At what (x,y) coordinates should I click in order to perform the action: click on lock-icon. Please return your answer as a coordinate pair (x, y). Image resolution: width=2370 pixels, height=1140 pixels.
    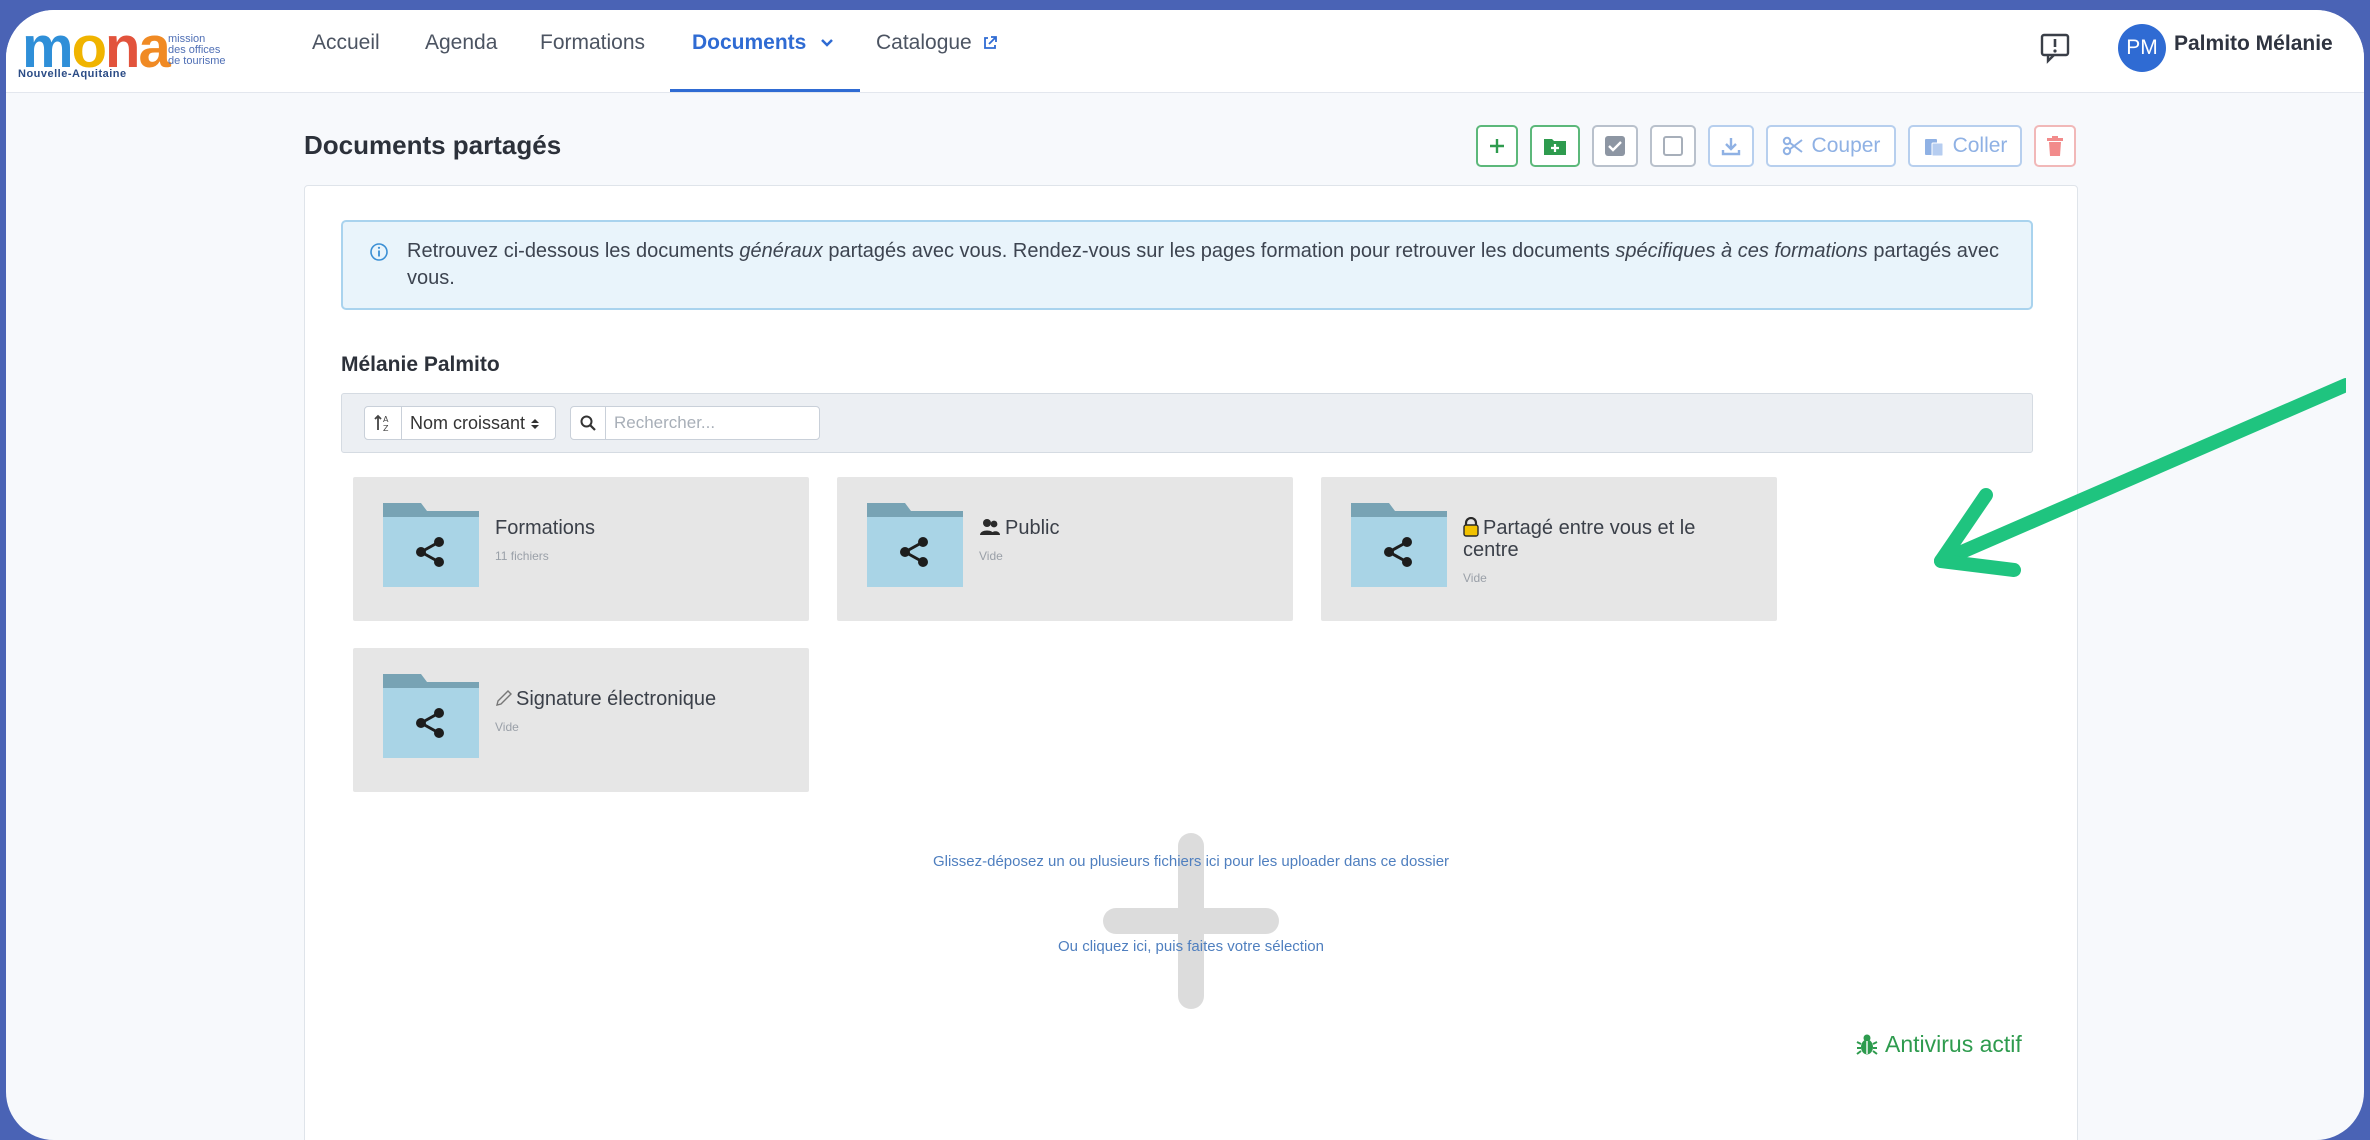
    Looking at the image, I should click on (1471, 526).